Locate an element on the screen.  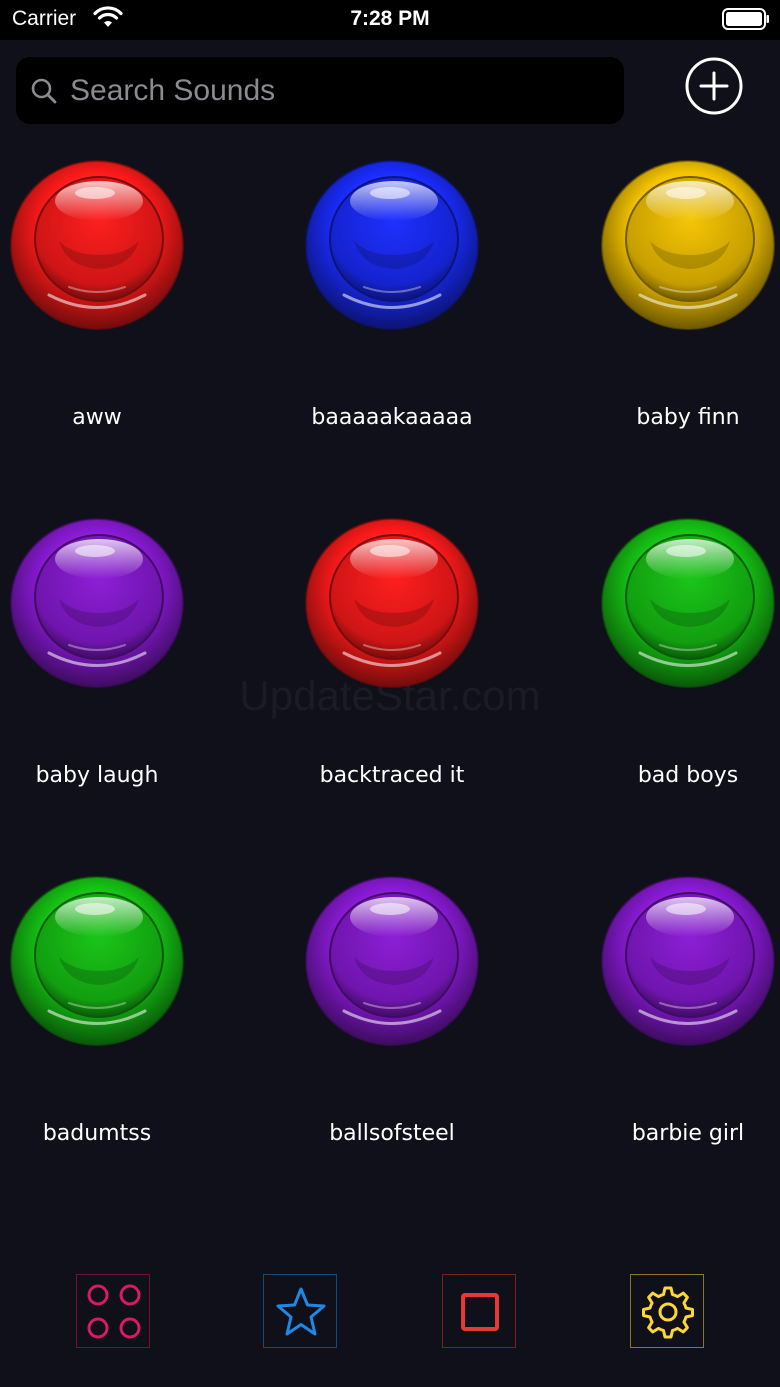
tab-bar is located at coordinates (390, 1312).